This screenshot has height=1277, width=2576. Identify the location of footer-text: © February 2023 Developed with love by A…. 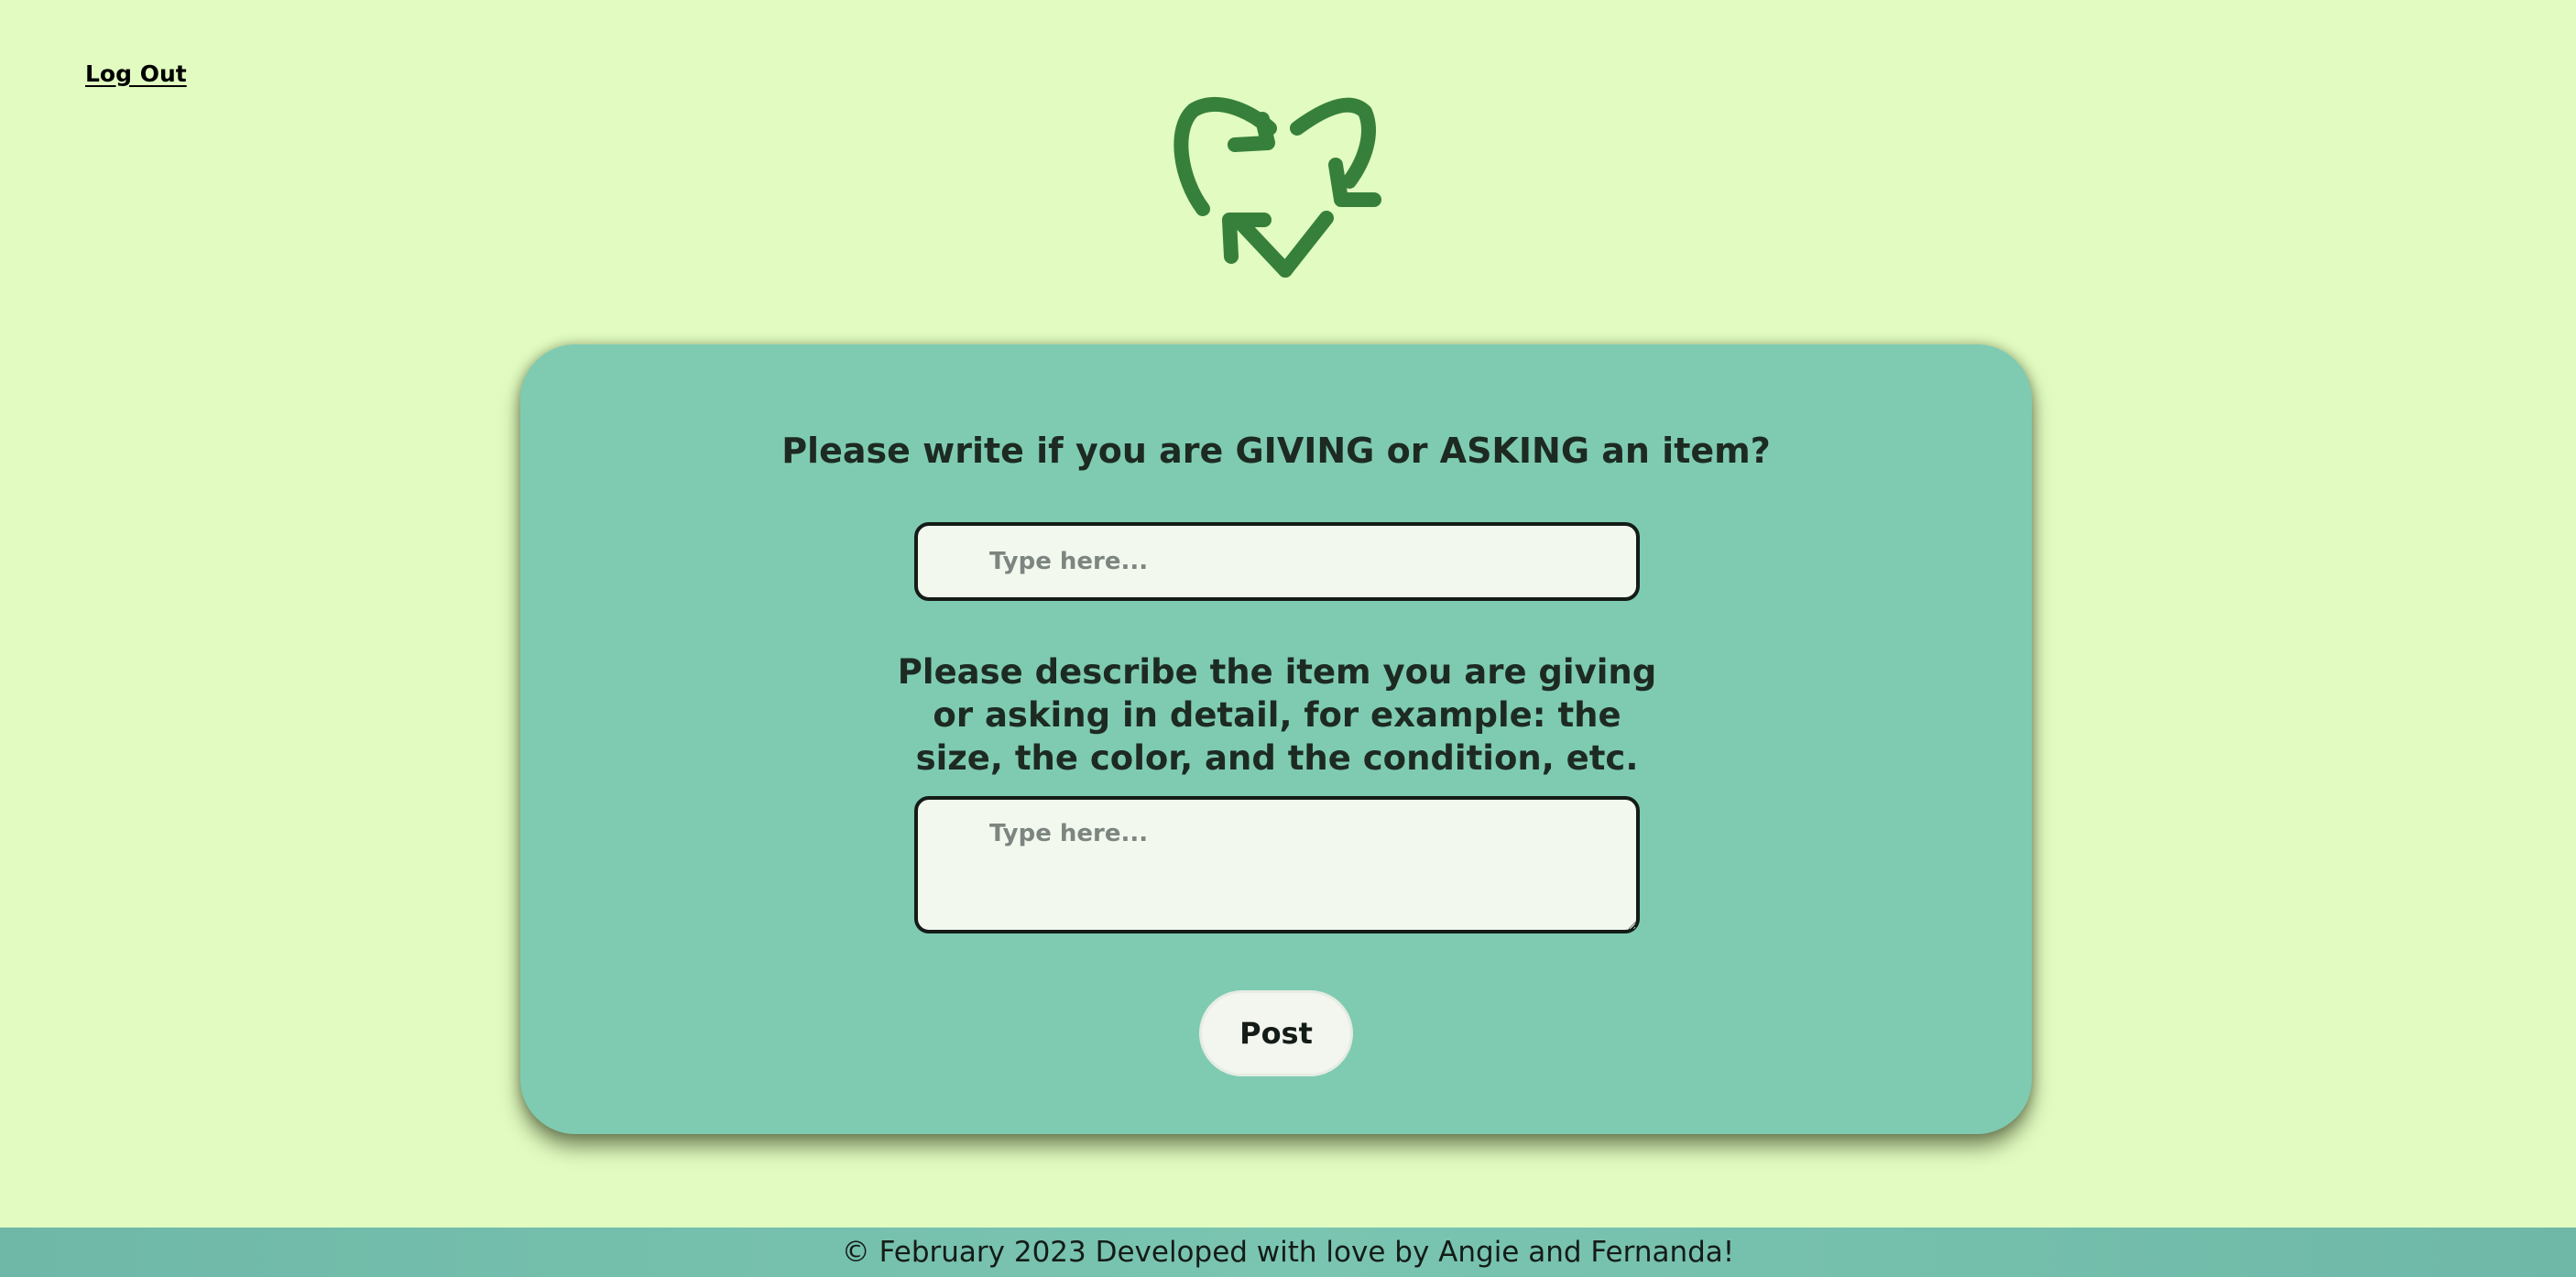
(1288, 1252).